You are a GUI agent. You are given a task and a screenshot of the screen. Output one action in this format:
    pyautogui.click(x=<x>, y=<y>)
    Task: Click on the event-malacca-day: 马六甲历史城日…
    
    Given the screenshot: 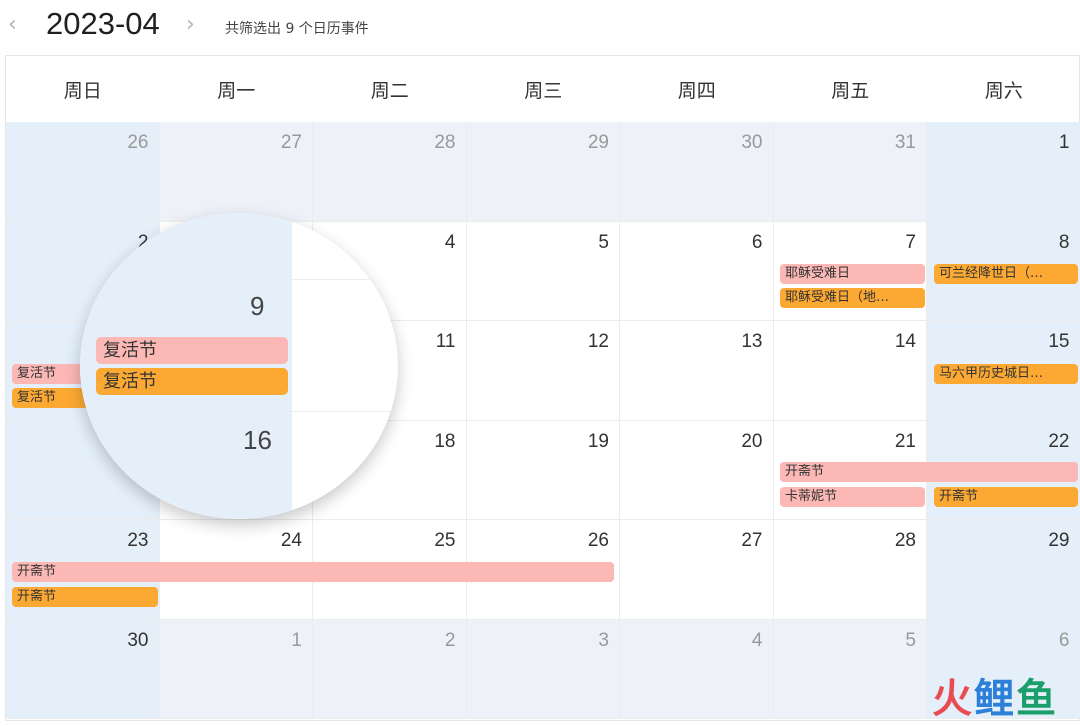 What is the action you would take?
    pyautogui.click(x=1006, y=374)
    